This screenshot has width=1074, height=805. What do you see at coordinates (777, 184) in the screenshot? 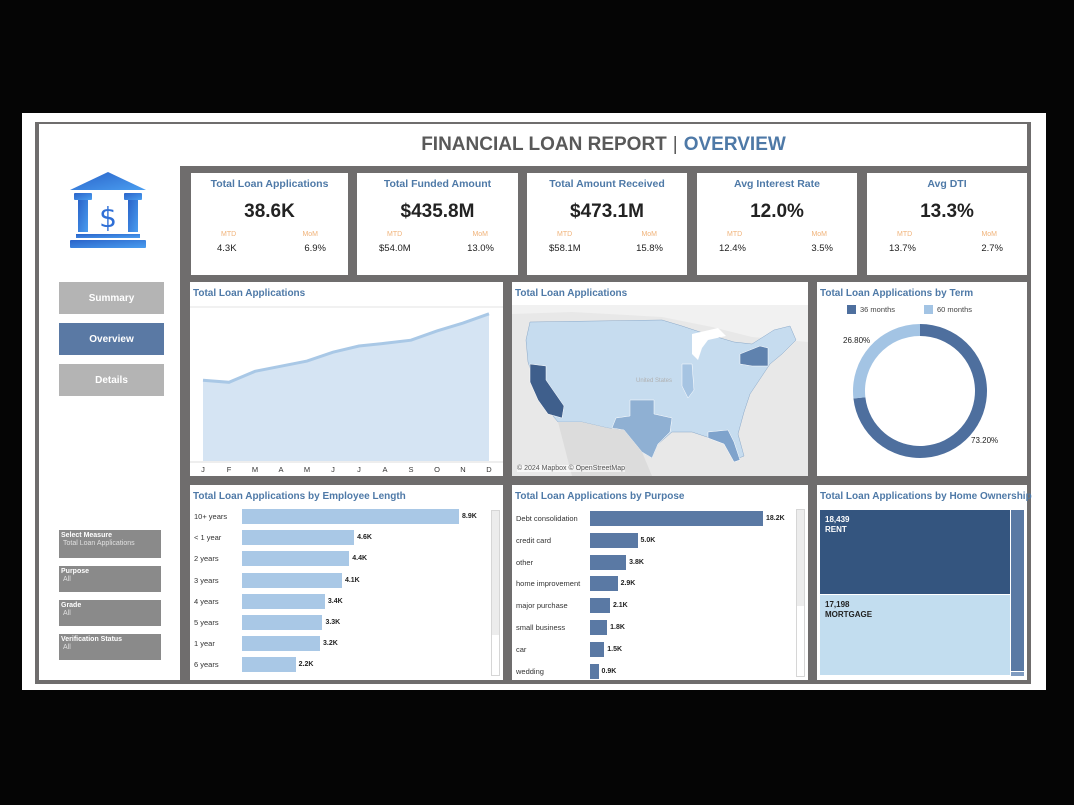
I see `kpi-title: Avg Interest Rate` at bounding box center [777, 184].